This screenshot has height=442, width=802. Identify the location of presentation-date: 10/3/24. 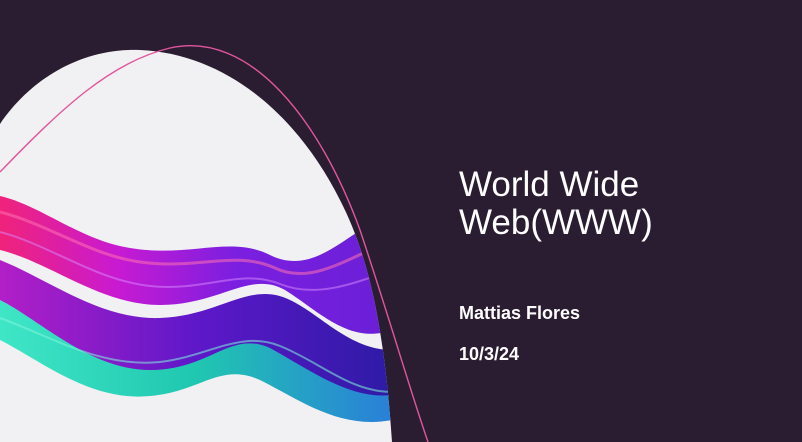
(489, 354).